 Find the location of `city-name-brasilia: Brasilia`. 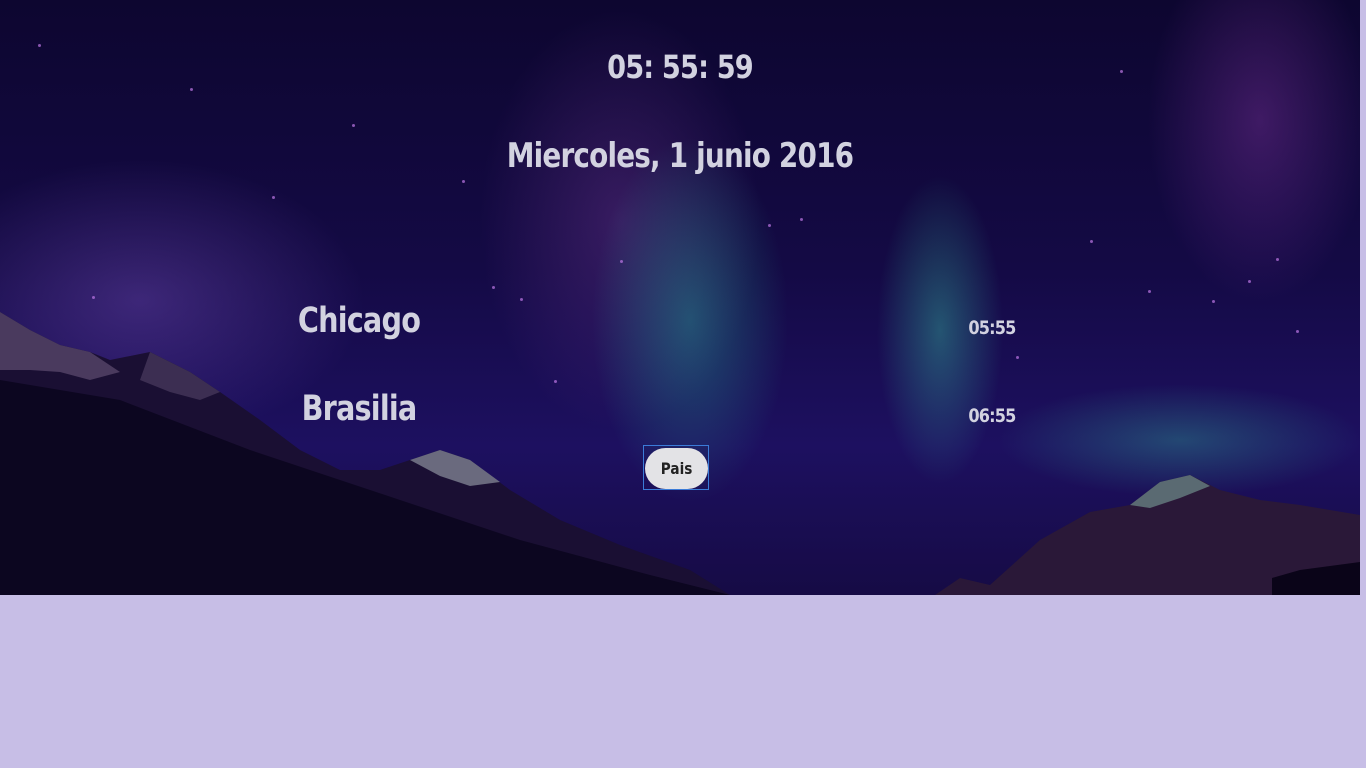

city-name-brasilia: Brasilia is located at coordinates (359, 409).